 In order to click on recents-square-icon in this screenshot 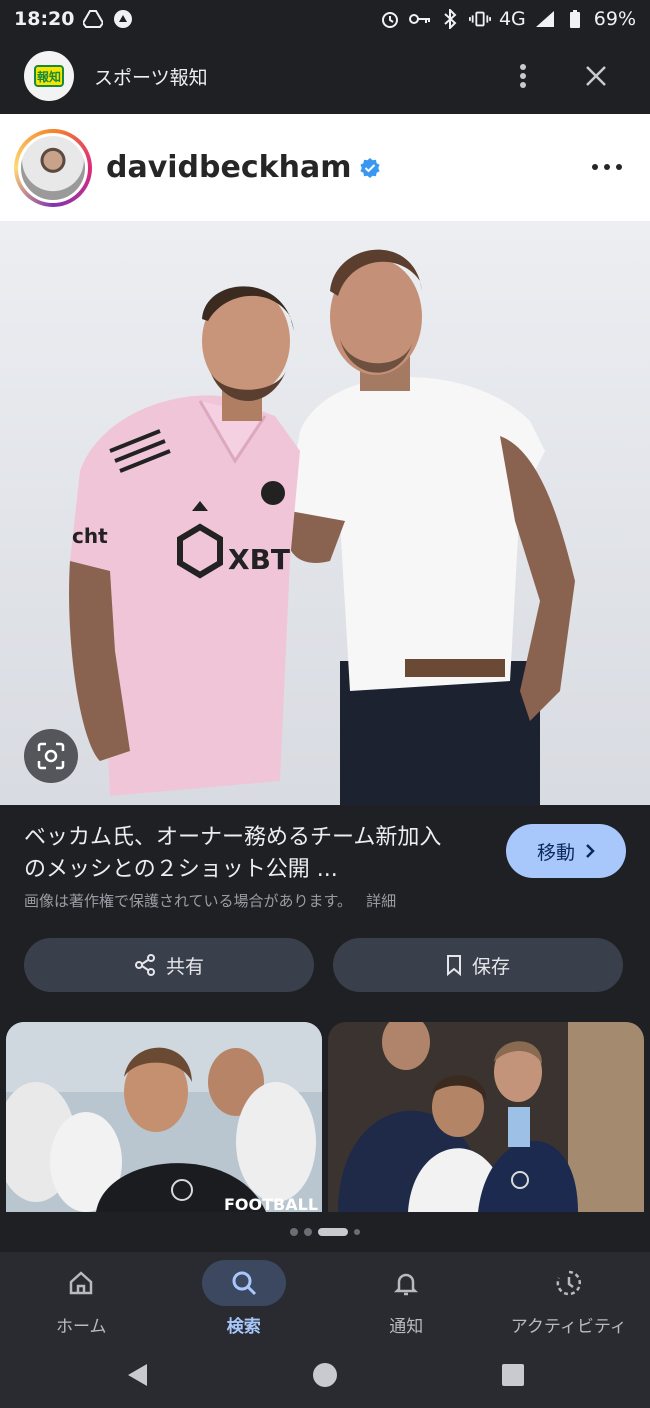, I will do `click(513, 1375)`.